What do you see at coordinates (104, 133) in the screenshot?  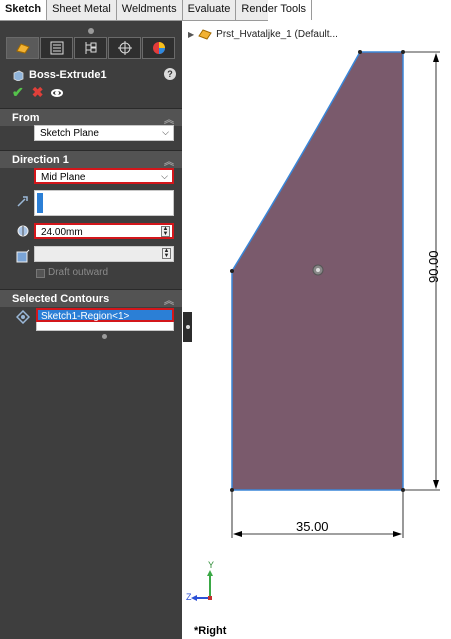 I see `from-start-condition-select: Sketch Plane ⌵` at bounding box center [104, 133].